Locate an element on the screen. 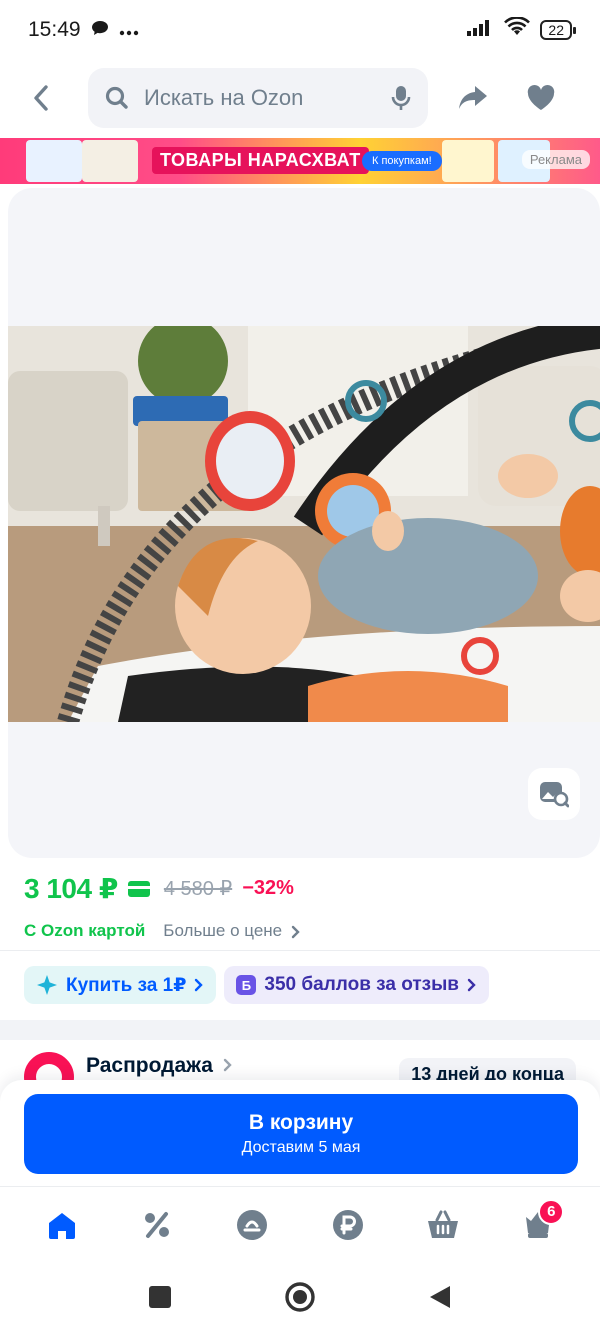 This screenshot has width=600, height=1332. triangle-back-icon is located at coordinates (440, 1297).